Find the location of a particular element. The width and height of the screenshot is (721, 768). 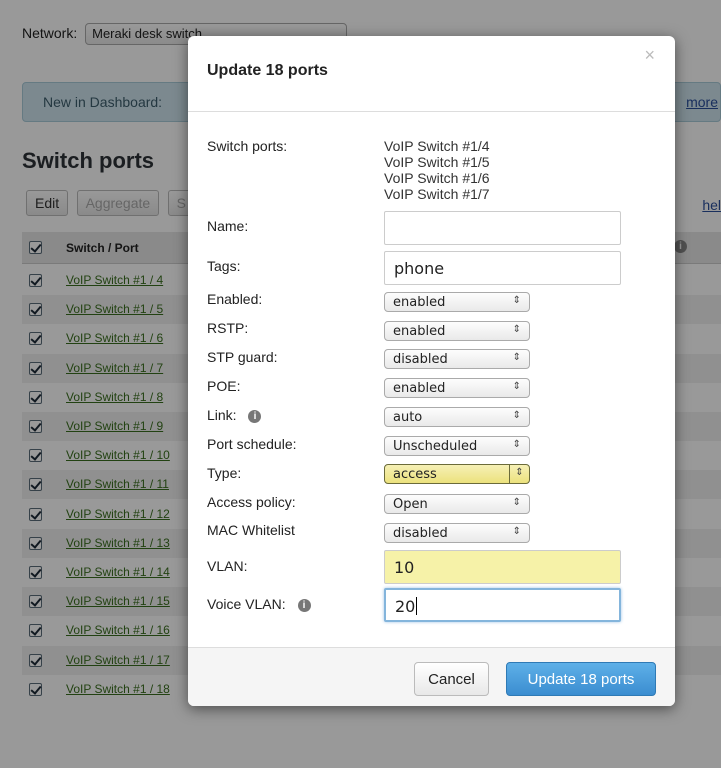

mac-whitelist-label: MAC Whitelist is located at coordinates (251, 530).